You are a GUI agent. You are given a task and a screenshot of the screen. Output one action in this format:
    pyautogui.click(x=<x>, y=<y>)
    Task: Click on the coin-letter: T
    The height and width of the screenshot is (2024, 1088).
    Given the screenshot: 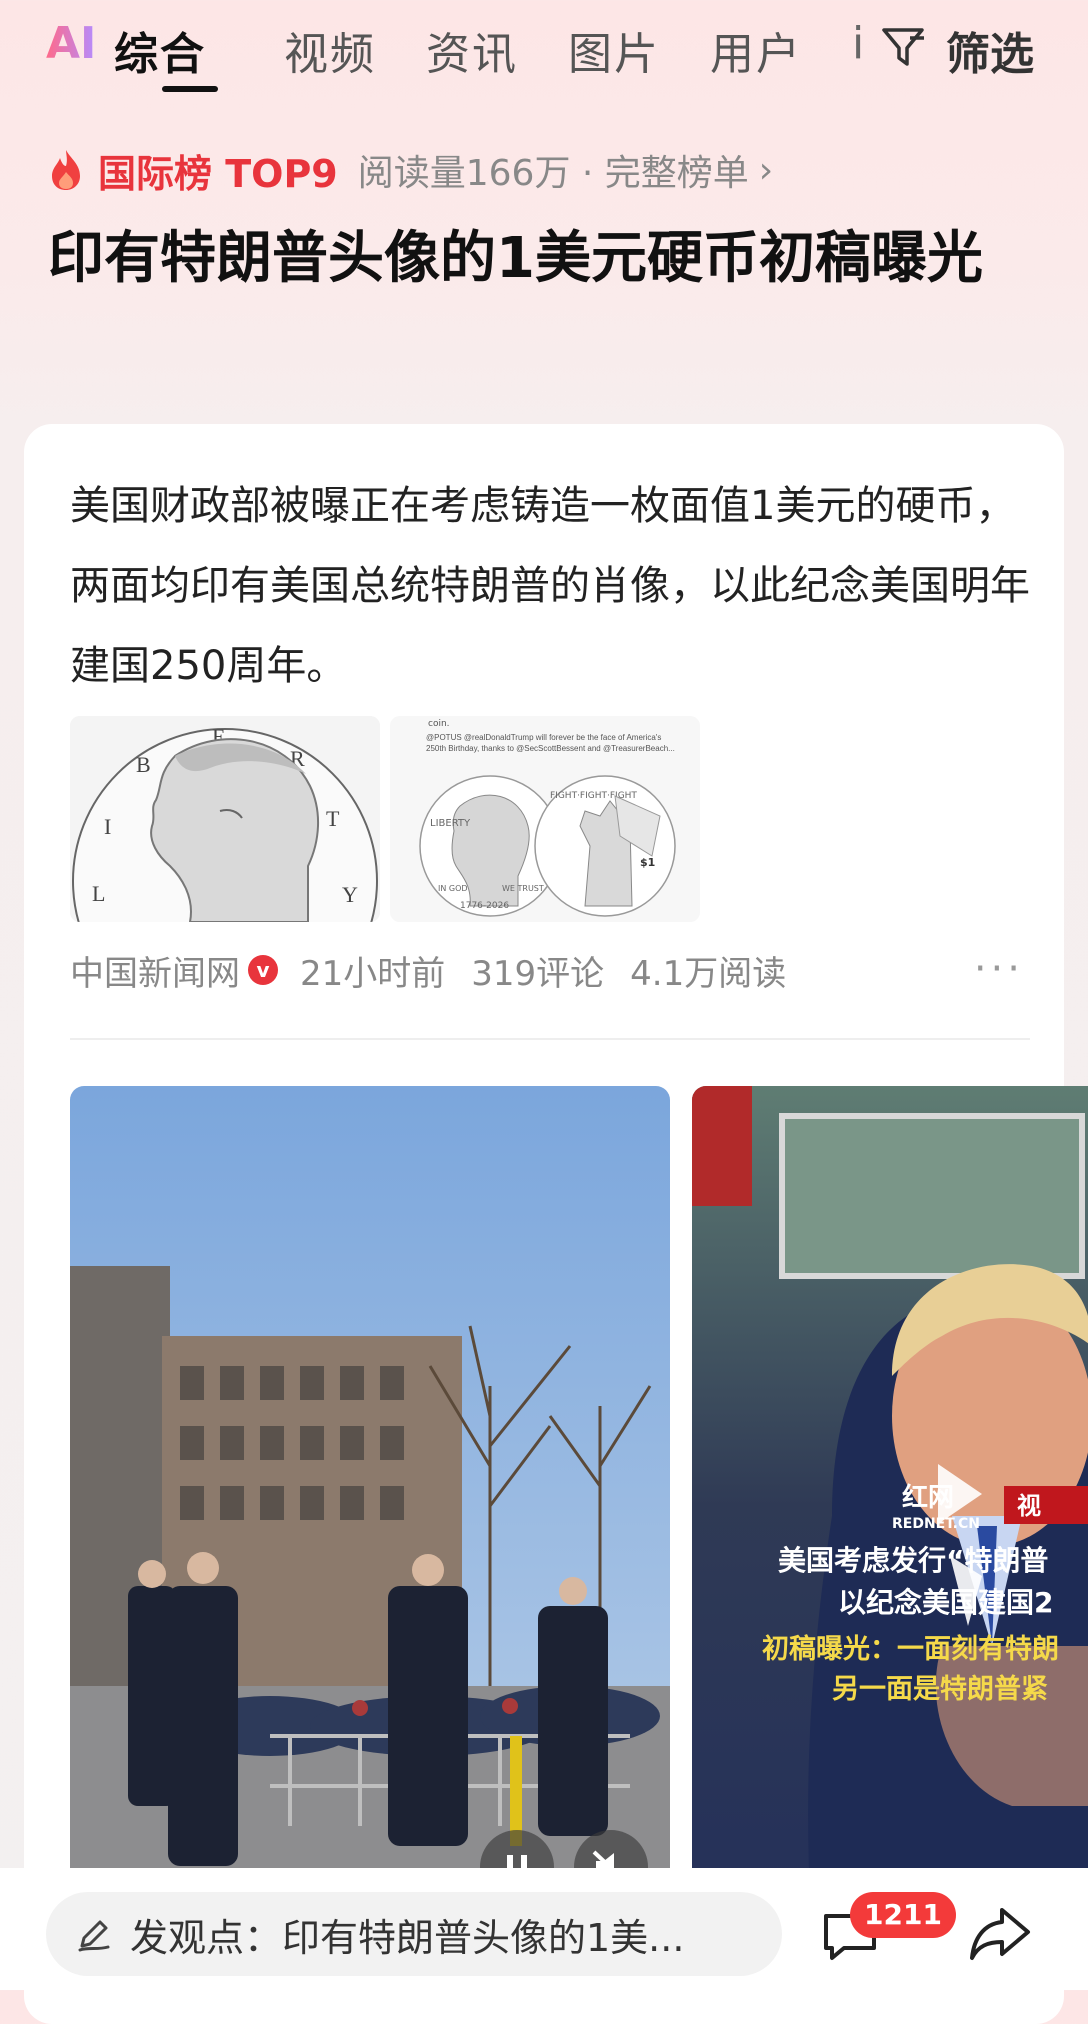 What is the action you would take?
    pyautogui.click(x=333, y=818)
    